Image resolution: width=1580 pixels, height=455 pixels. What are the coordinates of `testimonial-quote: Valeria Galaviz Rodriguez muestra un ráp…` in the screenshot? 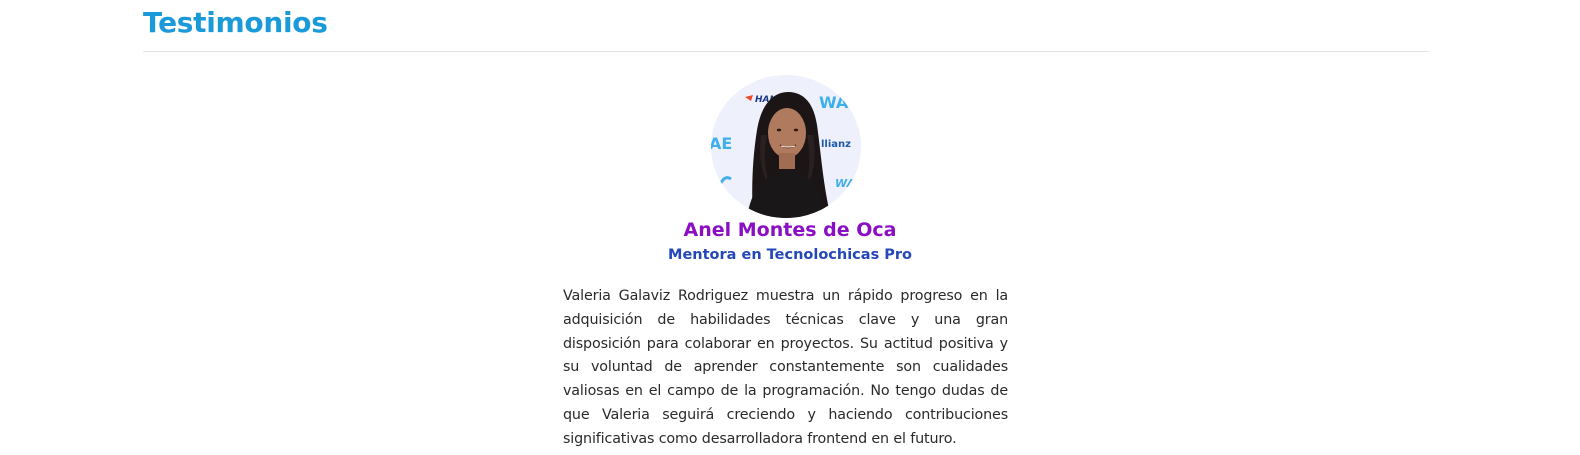 It's located at (785, 367).